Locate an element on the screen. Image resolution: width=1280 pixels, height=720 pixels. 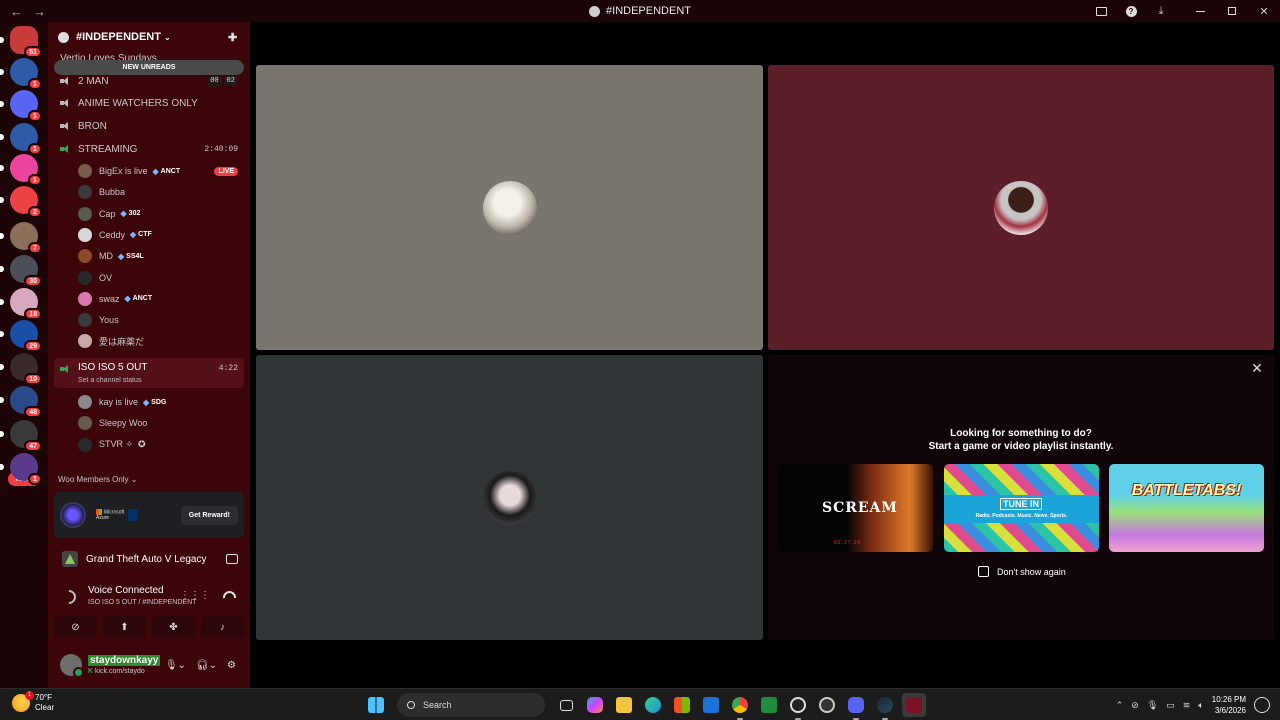
server-icon: 47 is located at coordinates (21, 436).